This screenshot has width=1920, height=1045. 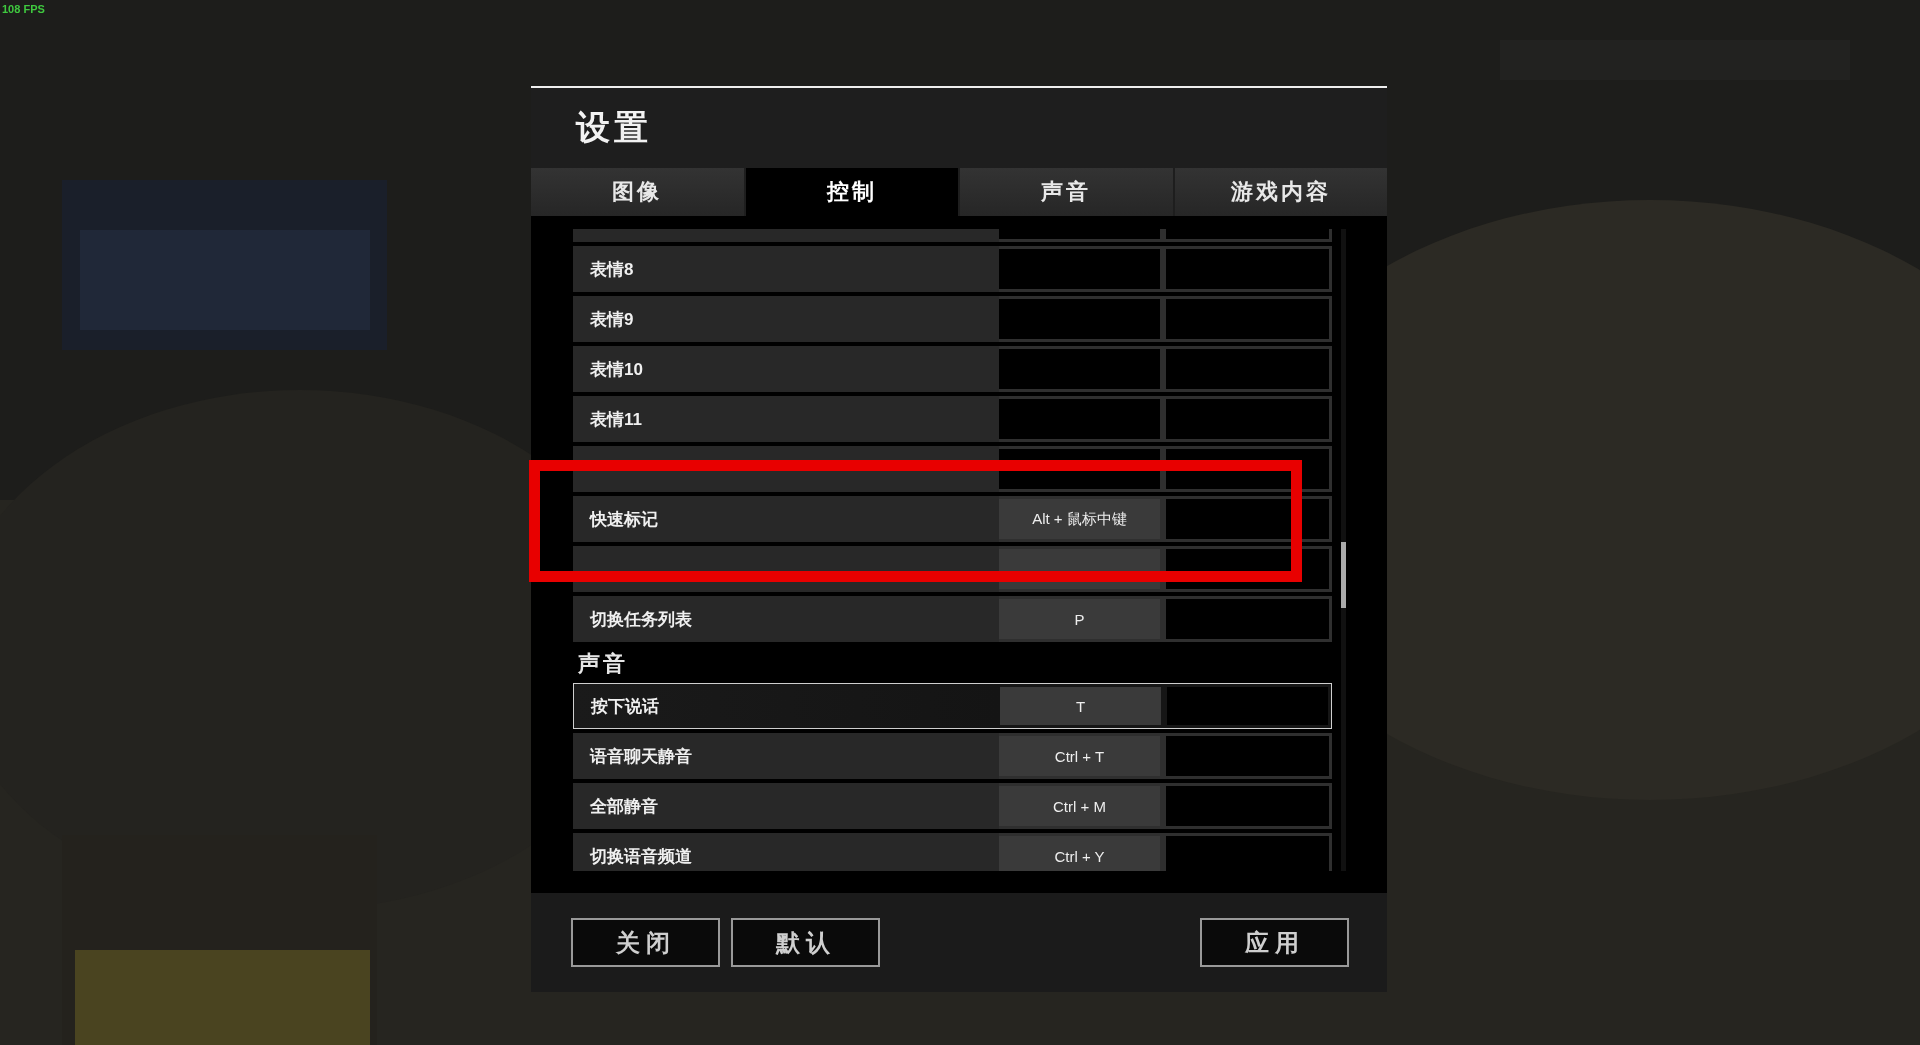 What do you see at coordinates (1066, 192) in the screenshot?
I see `tab: 声音` at bounding box center [1066, 192].